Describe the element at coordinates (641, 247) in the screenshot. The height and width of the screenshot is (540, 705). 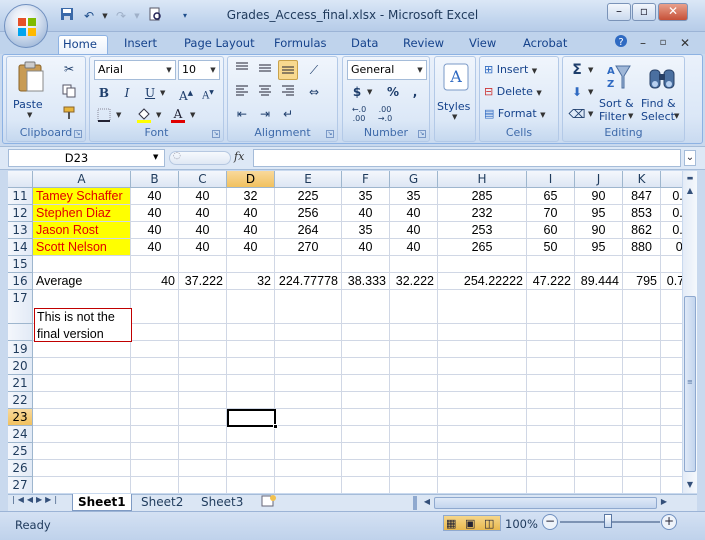
I see `value-cell-k: 880` at that location.